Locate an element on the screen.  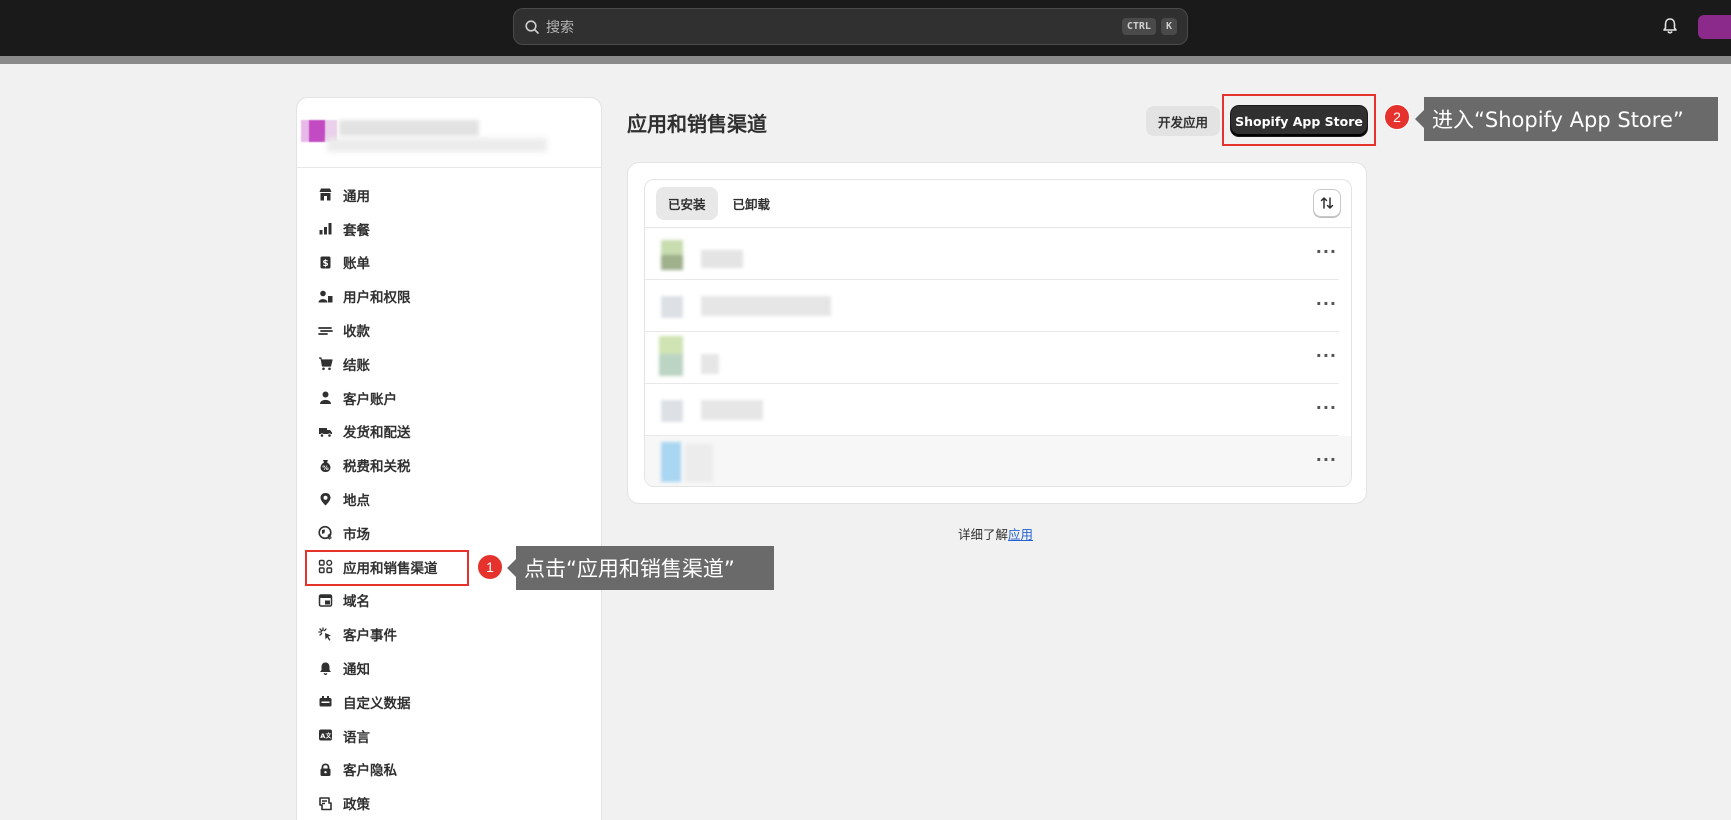
sidebar-item-label: 账单 is located at coordinates (356, 264).